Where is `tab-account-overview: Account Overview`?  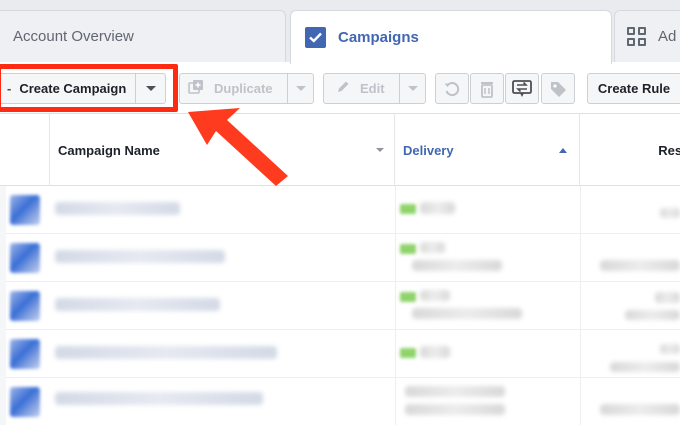
tab-account-overview: Account Overview is located at coordinates (143, 36).